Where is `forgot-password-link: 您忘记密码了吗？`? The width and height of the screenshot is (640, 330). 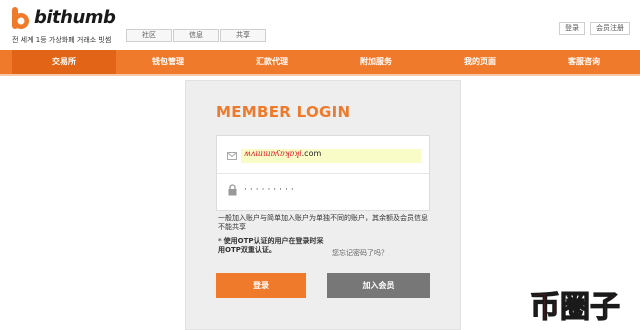 forgot-password-link: 您忘记密码了吗？ is located at coordinates (360, 253).